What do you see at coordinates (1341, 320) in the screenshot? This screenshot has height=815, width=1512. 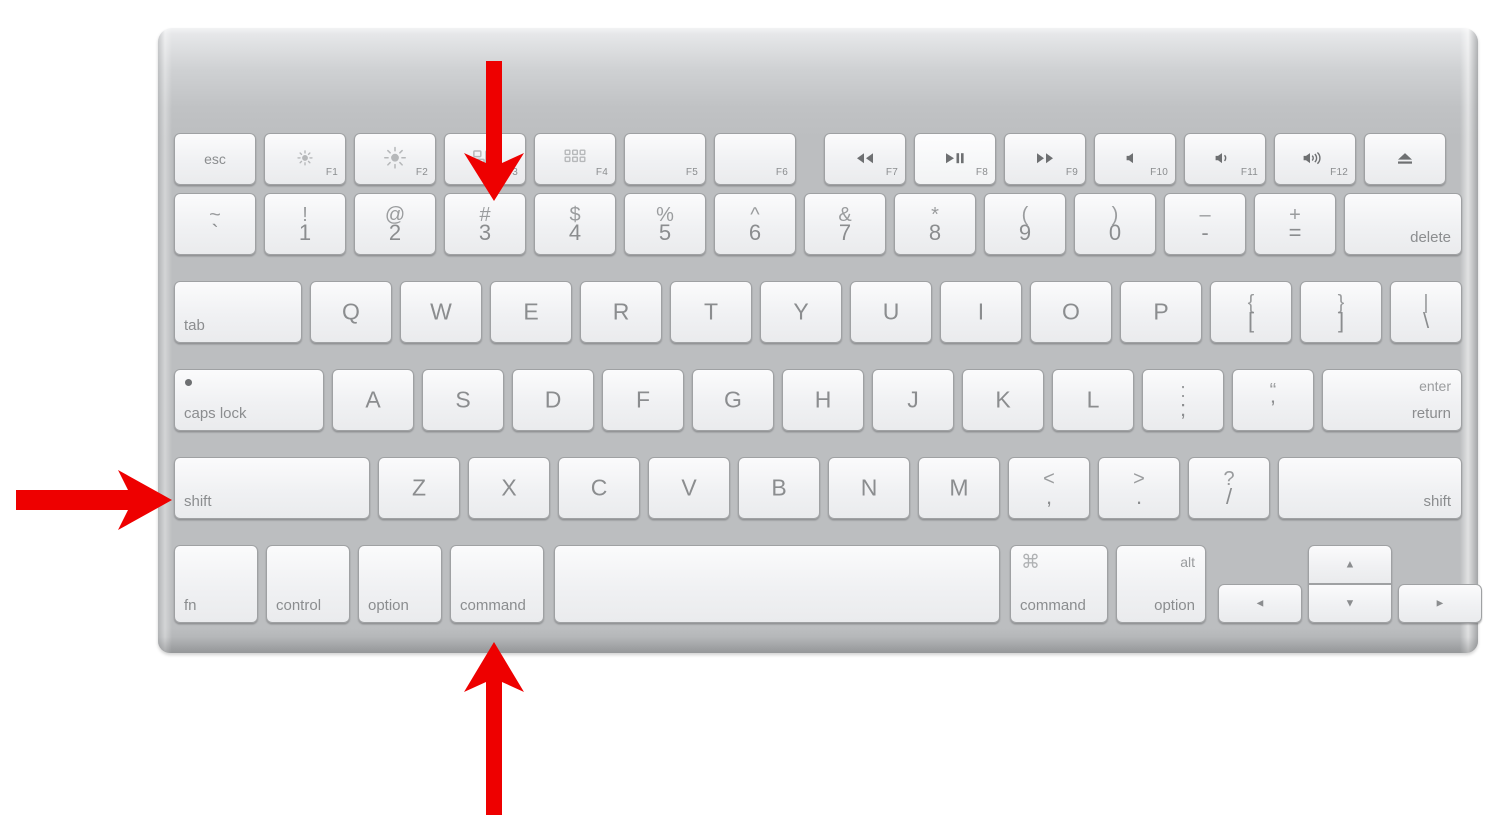 I see `key-right-bracket-lower: ]` at bounding box center [1341, 320].